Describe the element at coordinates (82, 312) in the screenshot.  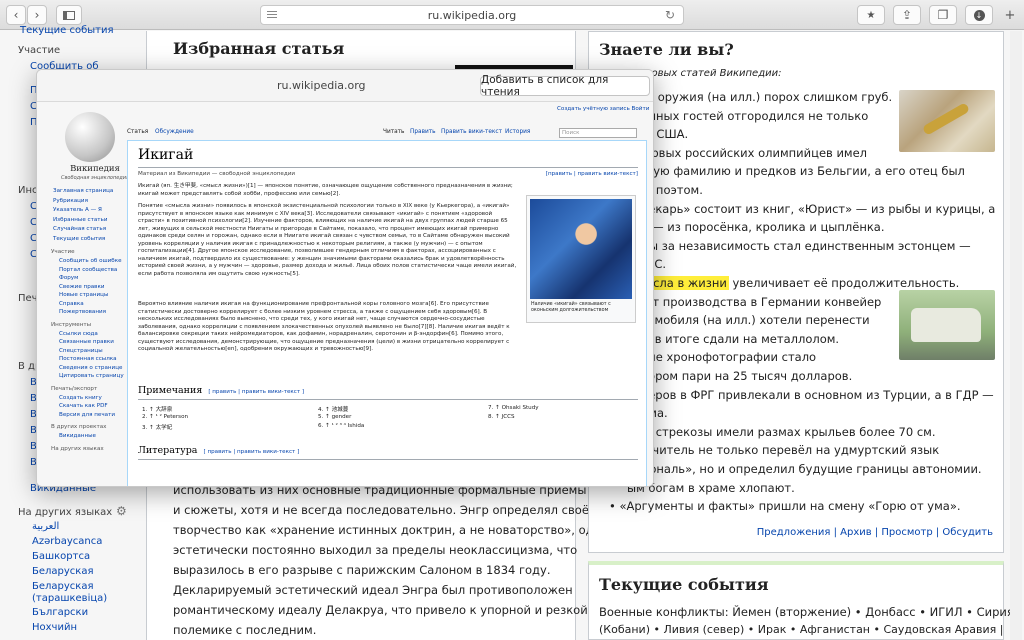
I see `wiki-nav-link: Пожертвования` at that location.